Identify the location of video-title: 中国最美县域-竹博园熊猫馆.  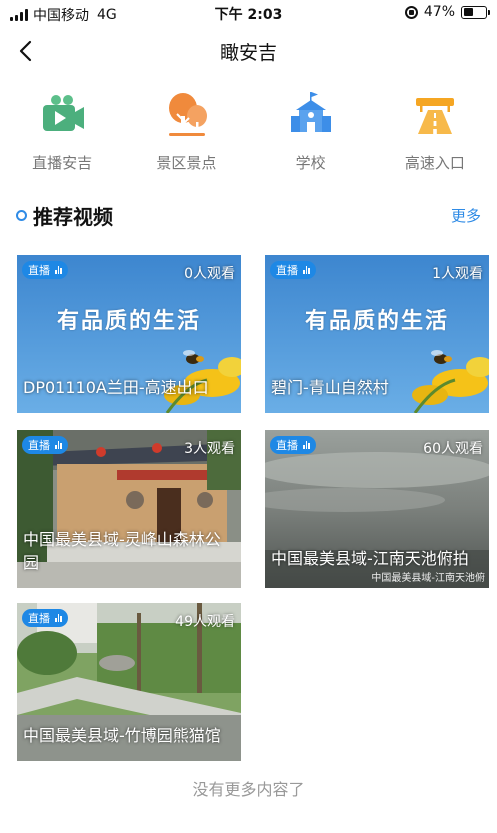
(122, 735).